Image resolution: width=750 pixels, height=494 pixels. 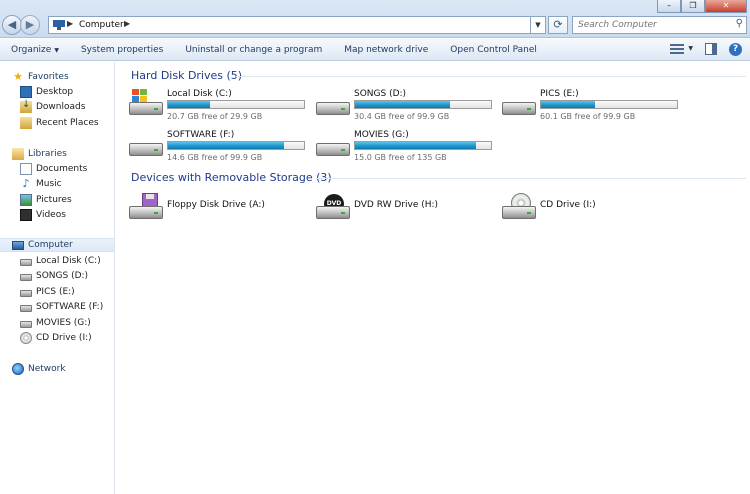 I want to click on drive-name: PICS (E:), so click(x=559, y=94).